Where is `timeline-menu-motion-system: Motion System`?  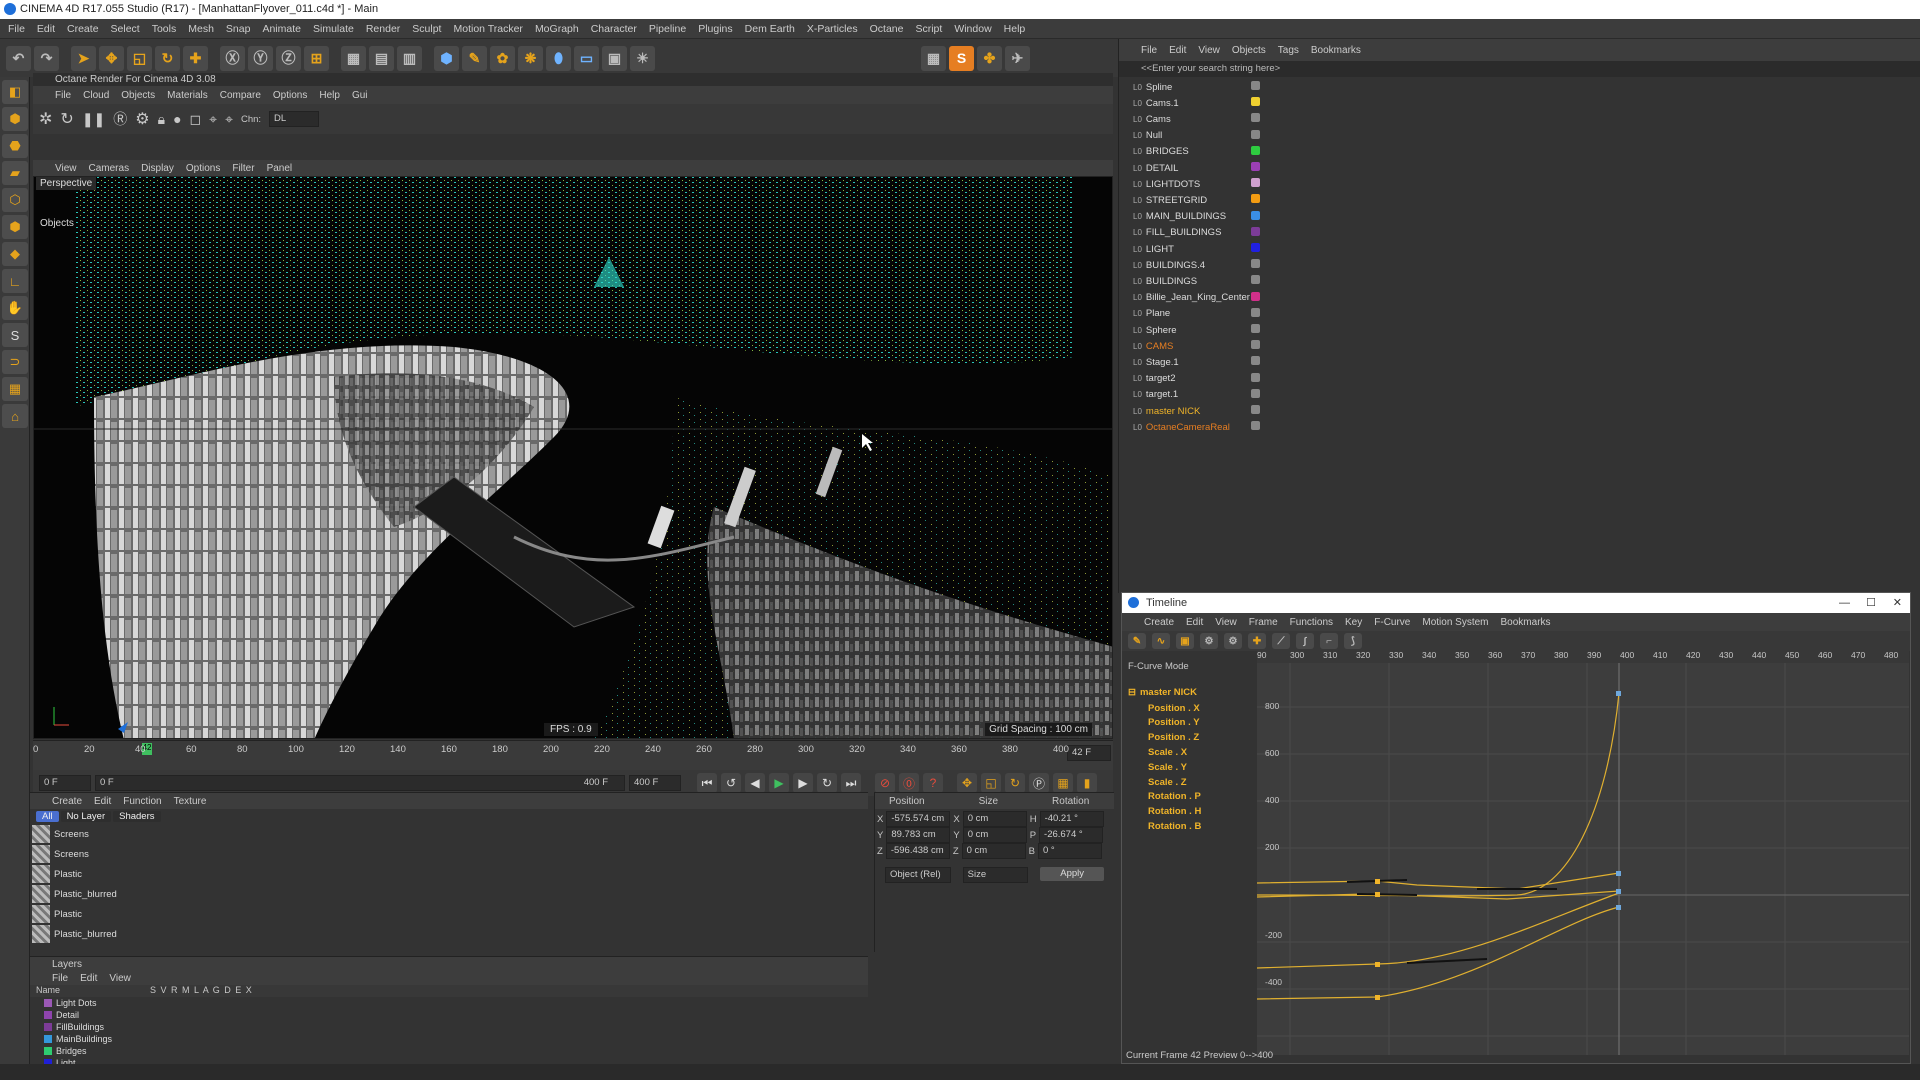
timeline-menu-motion-system: Motion System is located at coordinates (1455, 622).